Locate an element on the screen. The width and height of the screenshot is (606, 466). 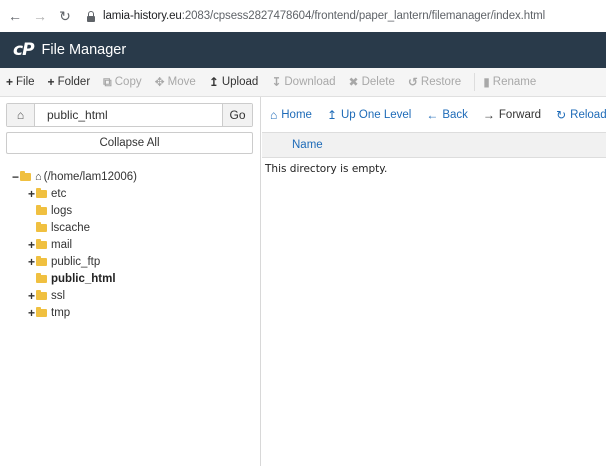
up-one-level-button: ↥ Up One Level is located at coordinates (369, 115).